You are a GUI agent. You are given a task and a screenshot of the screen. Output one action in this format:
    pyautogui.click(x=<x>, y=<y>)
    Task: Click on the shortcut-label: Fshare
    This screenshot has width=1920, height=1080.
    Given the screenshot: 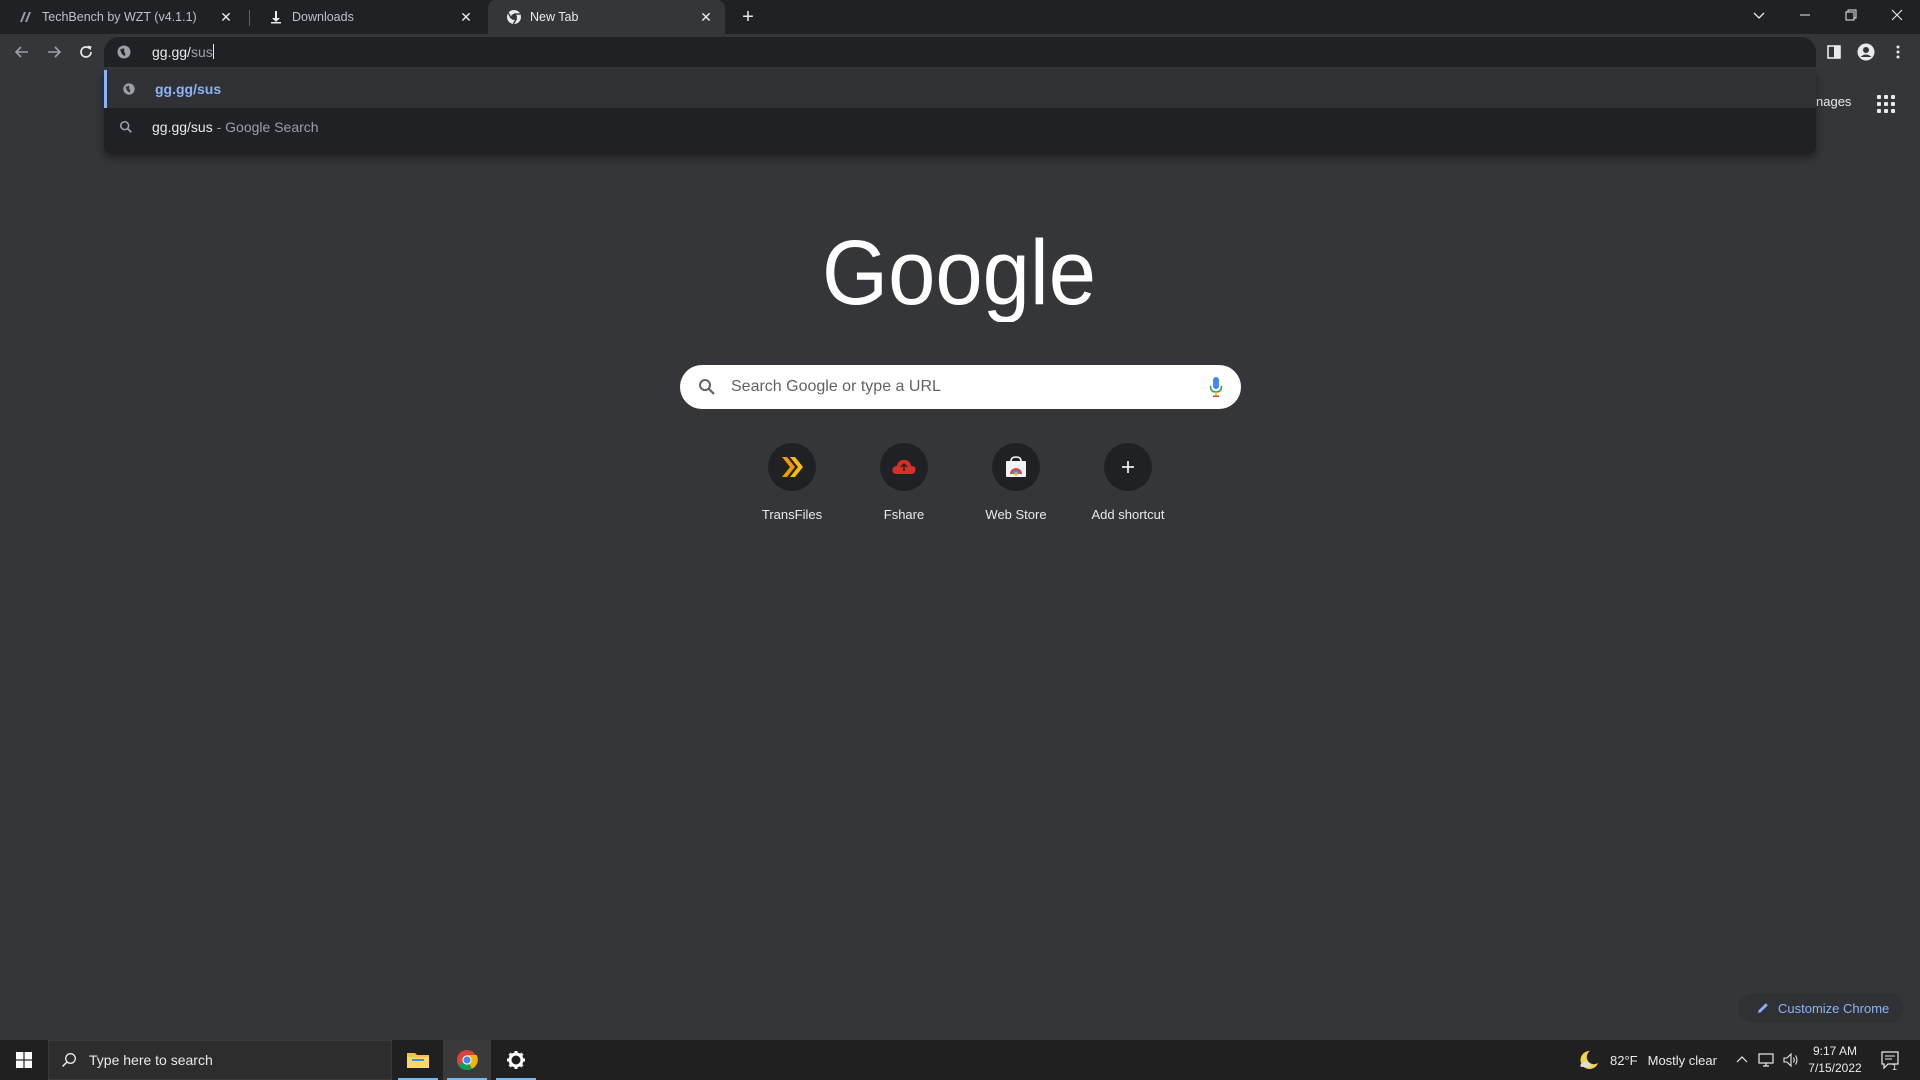 What is the action you would take?
    pyautogui.click(x=904, y=514)
    